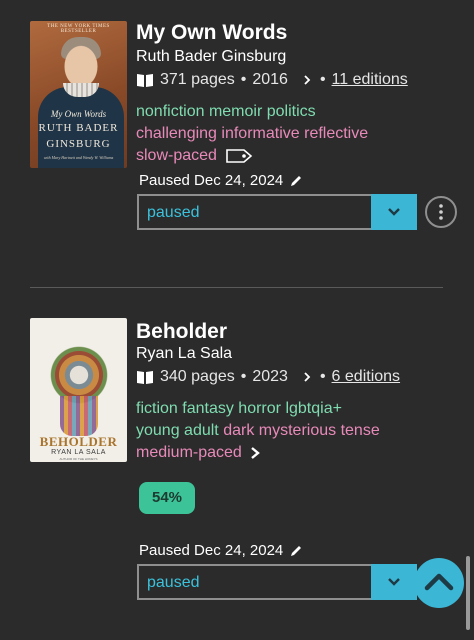  What do you see at coordinates (239, 156) in the screenshot?
I see `tag-icon` at bounding box center [239, 156].